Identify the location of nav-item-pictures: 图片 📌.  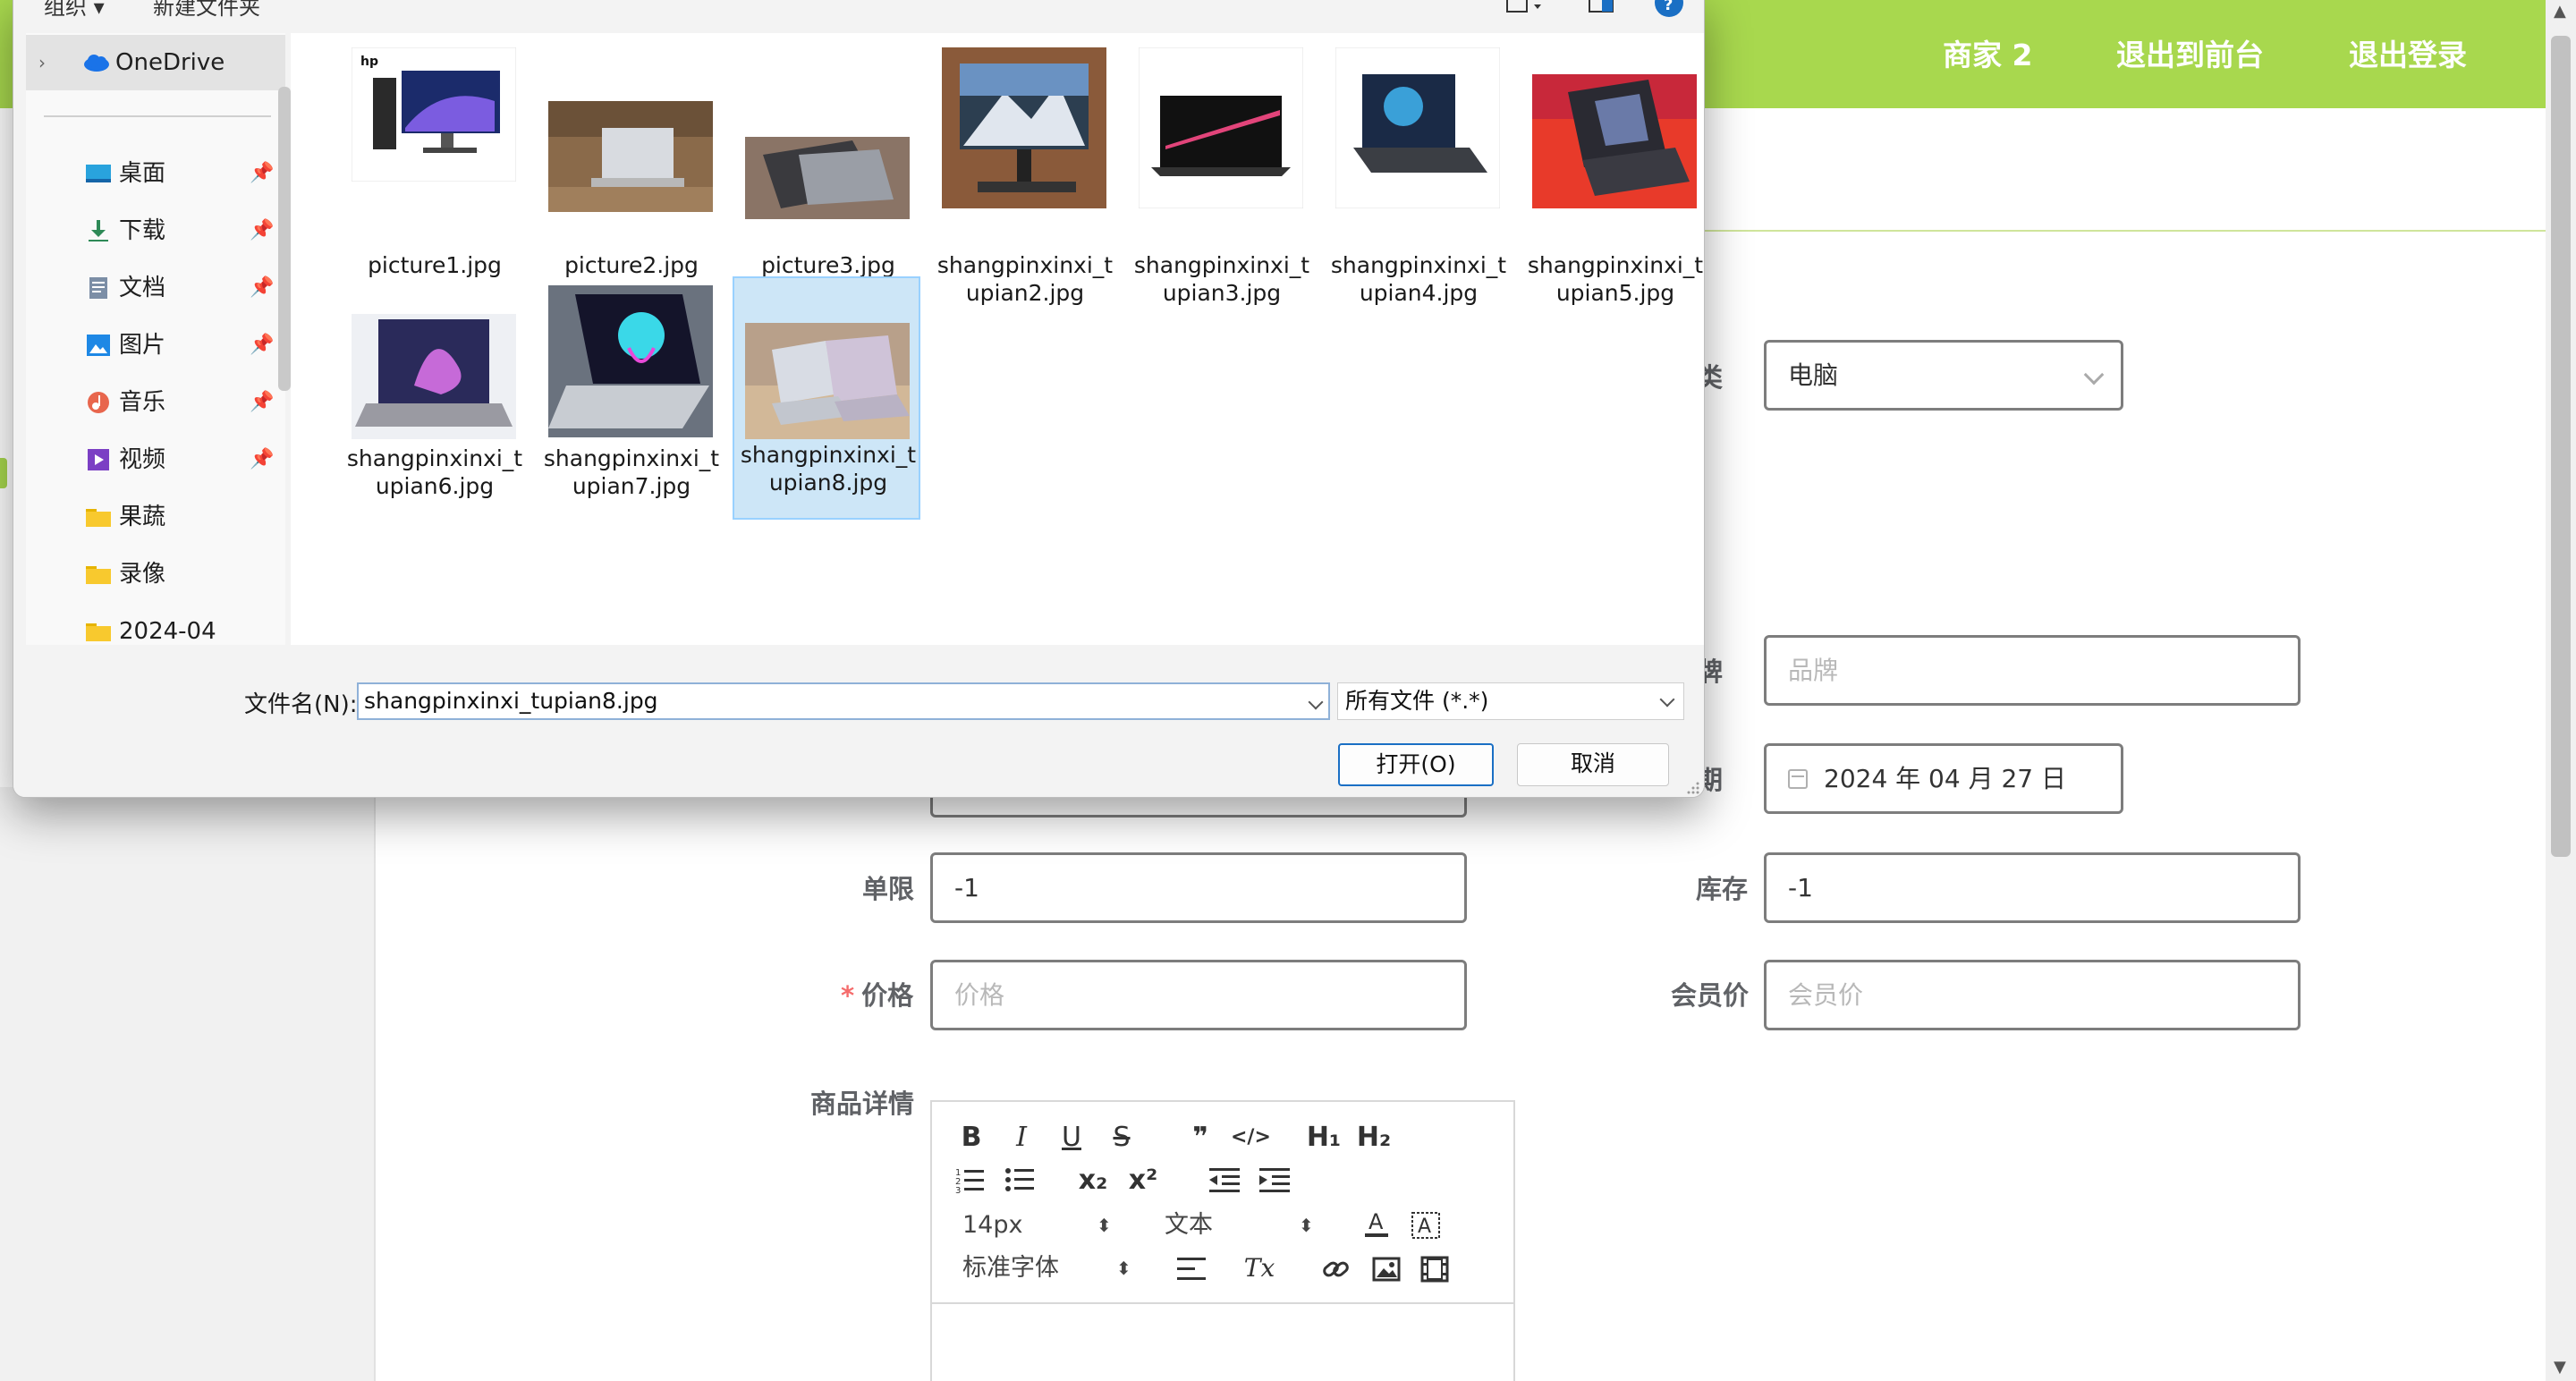
(155, 345).